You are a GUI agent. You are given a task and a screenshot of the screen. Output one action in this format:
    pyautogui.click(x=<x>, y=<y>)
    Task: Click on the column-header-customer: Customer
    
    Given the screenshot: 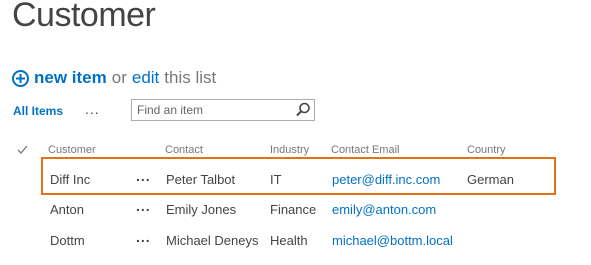 What is the action you would take?
    pyautogui.click(x=72, y=150)
    